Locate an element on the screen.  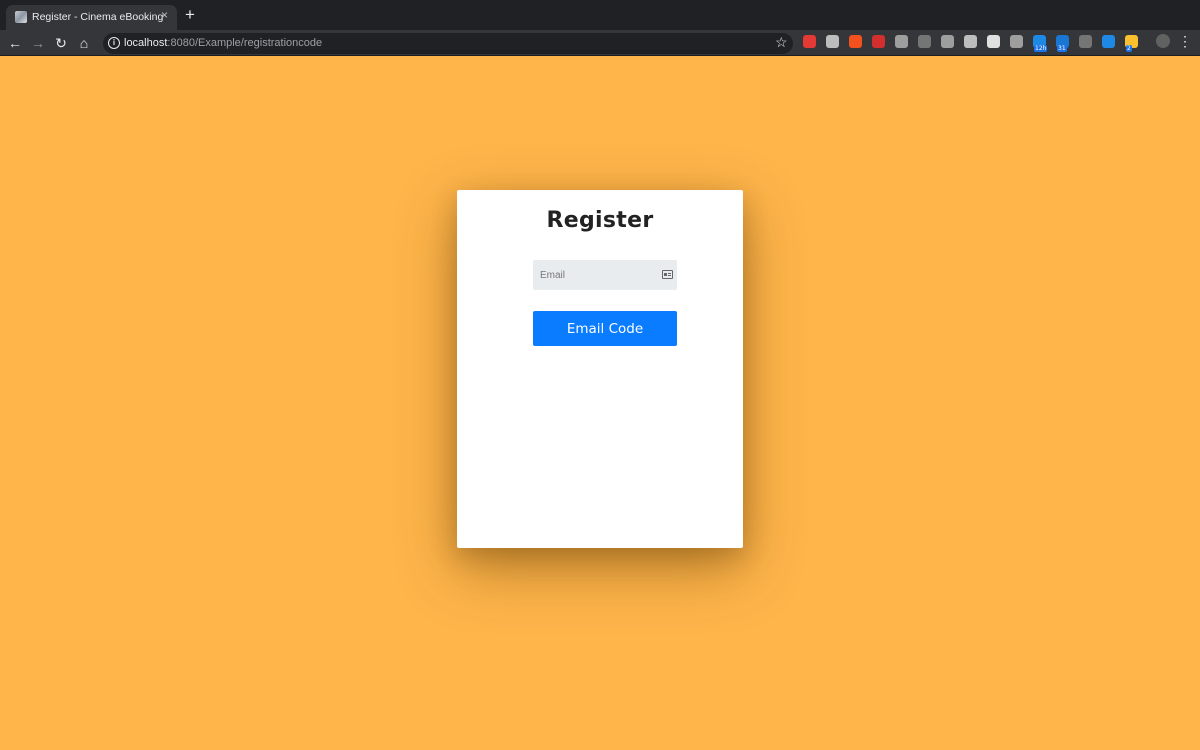
register-card: Register Email Code is located at coordinates (600, 369).